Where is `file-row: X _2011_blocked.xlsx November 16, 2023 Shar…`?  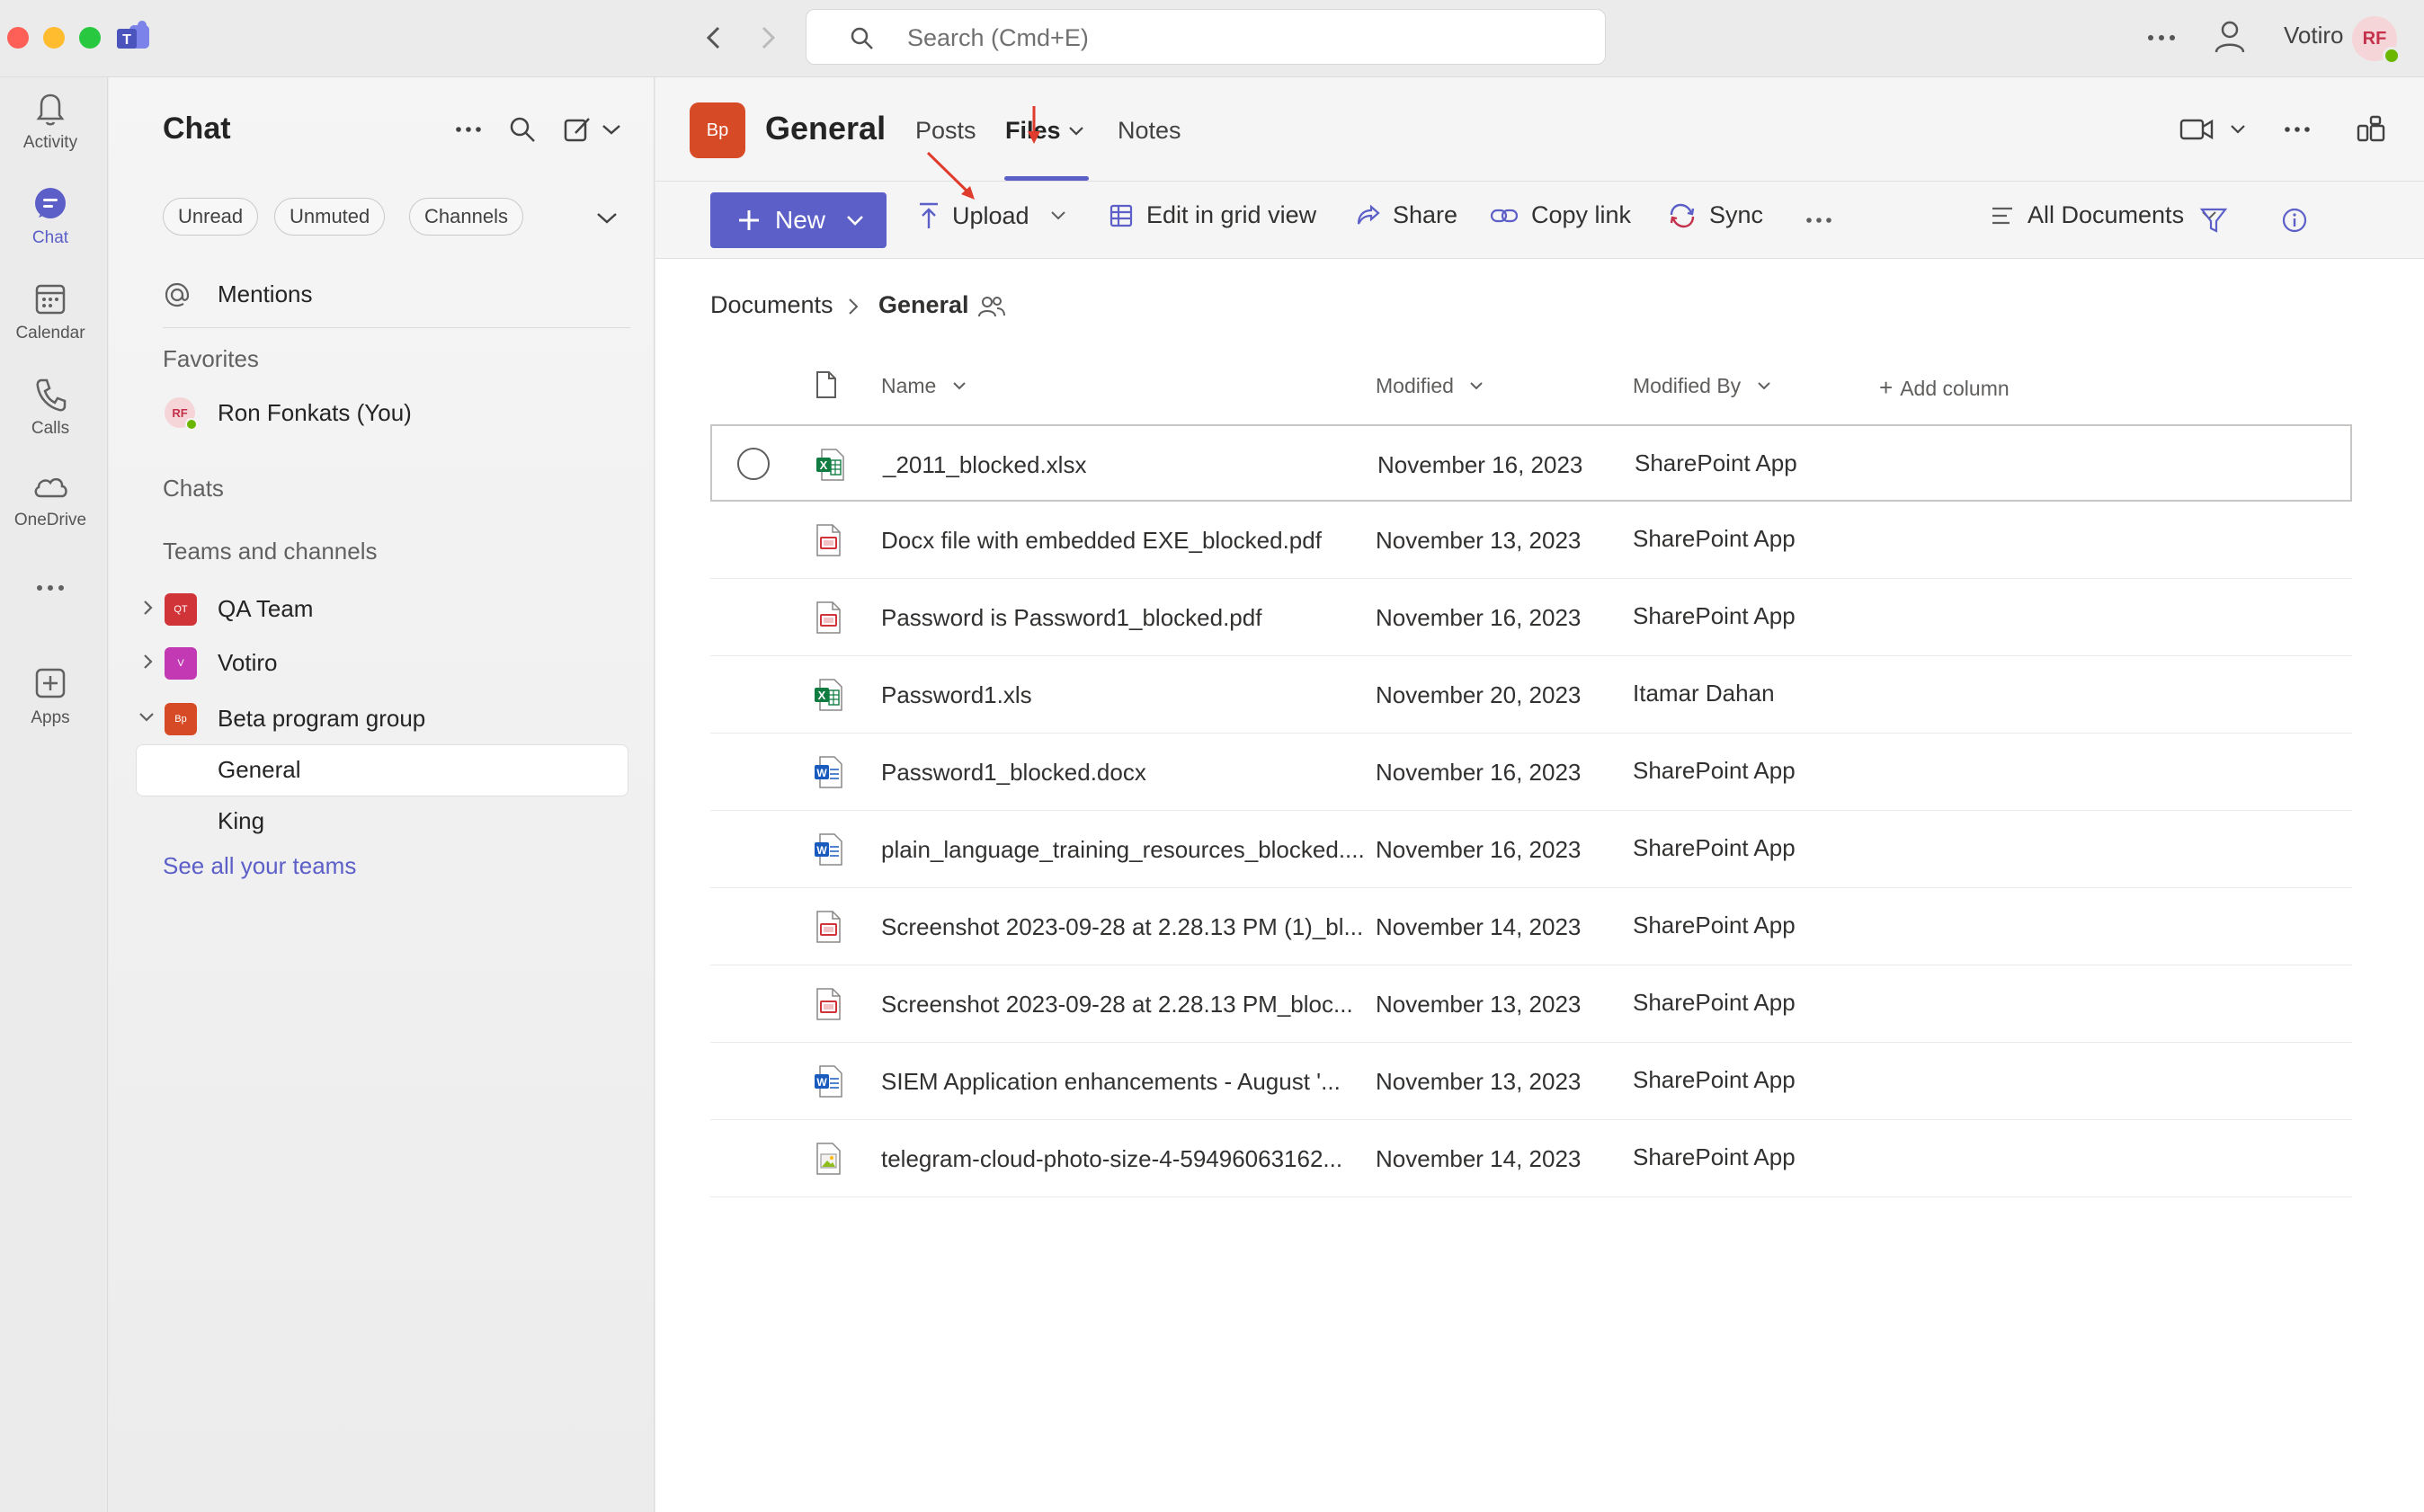 file-row: X _2011_blocked.xlsx November 16, 2023 Shar… is located at coordinates (1531, 463).